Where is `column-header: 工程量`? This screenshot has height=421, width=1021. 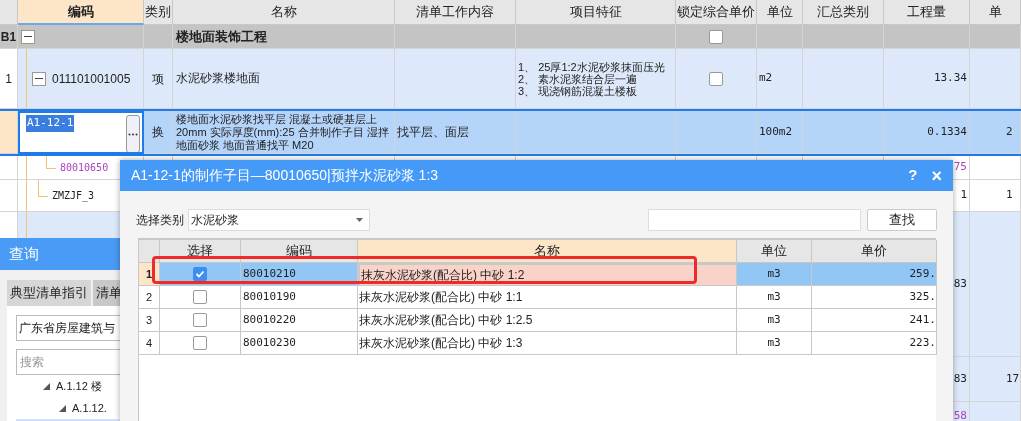 column-header: 工程量 is located at coordinates (927, 12).